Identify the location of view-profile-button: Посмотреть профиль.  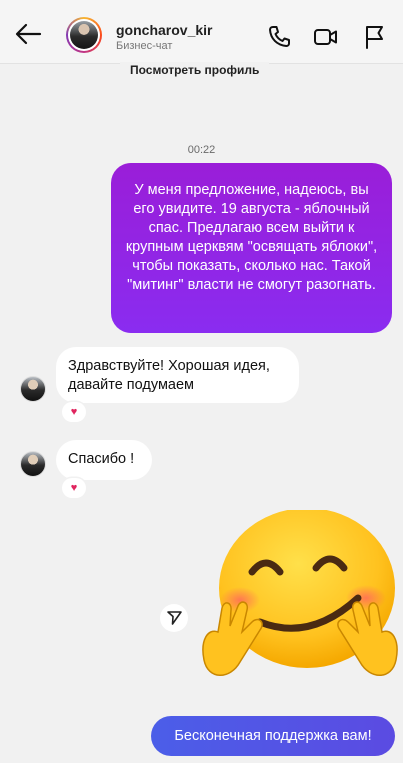
(195, 72).